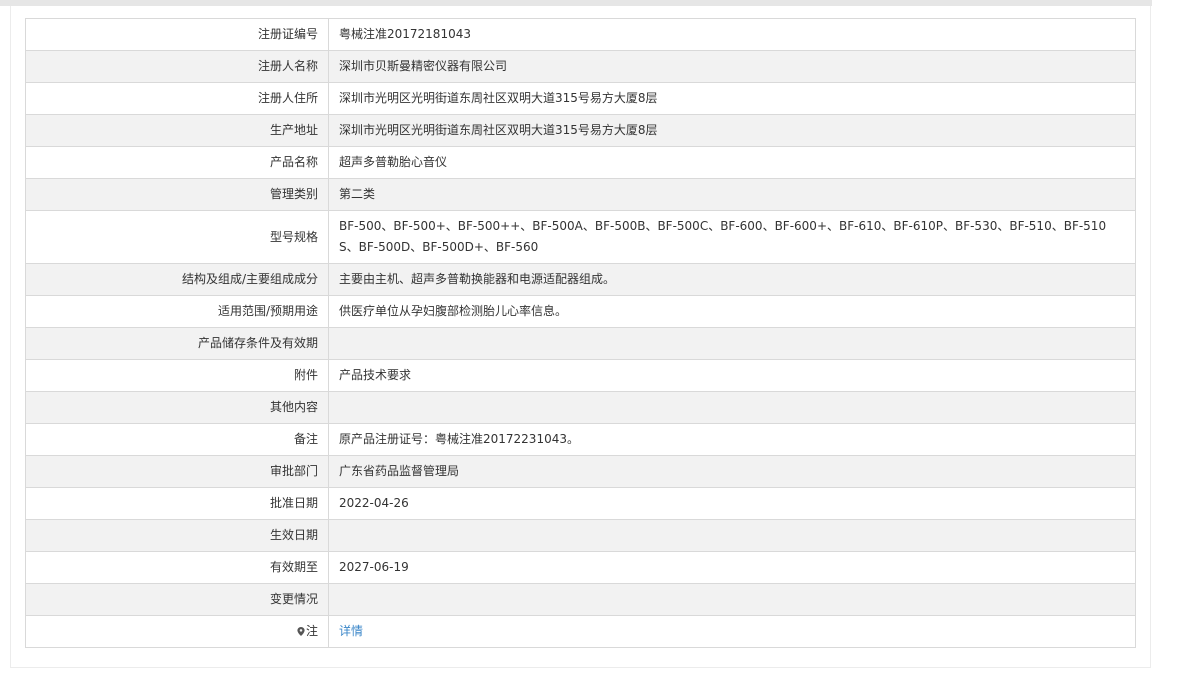 The width and height of the screenshot is (1200, 694). I want to click on table-row: 注册人住所 深圳市光明区光明街道东周社区双明大道315号易方大厦8层, so click(580, 98).